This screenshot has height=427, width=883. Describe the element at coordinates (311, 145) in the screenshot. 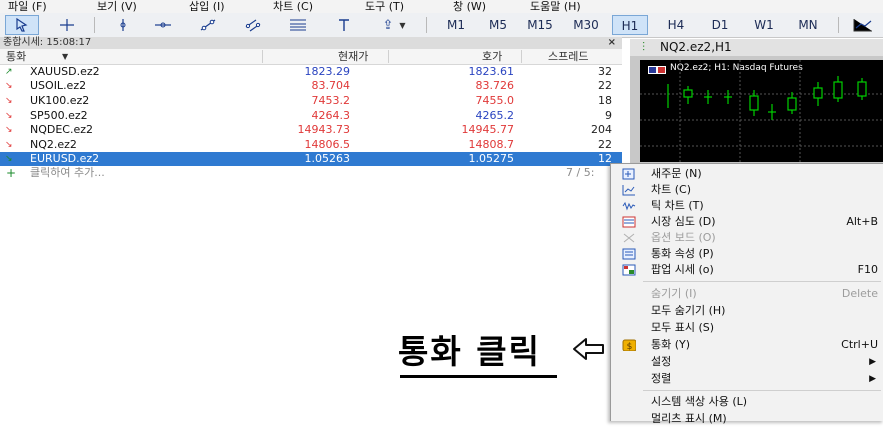

I see `table-row: ↘ NQ2.ez2 14806.5 14808.7 22` at that location.